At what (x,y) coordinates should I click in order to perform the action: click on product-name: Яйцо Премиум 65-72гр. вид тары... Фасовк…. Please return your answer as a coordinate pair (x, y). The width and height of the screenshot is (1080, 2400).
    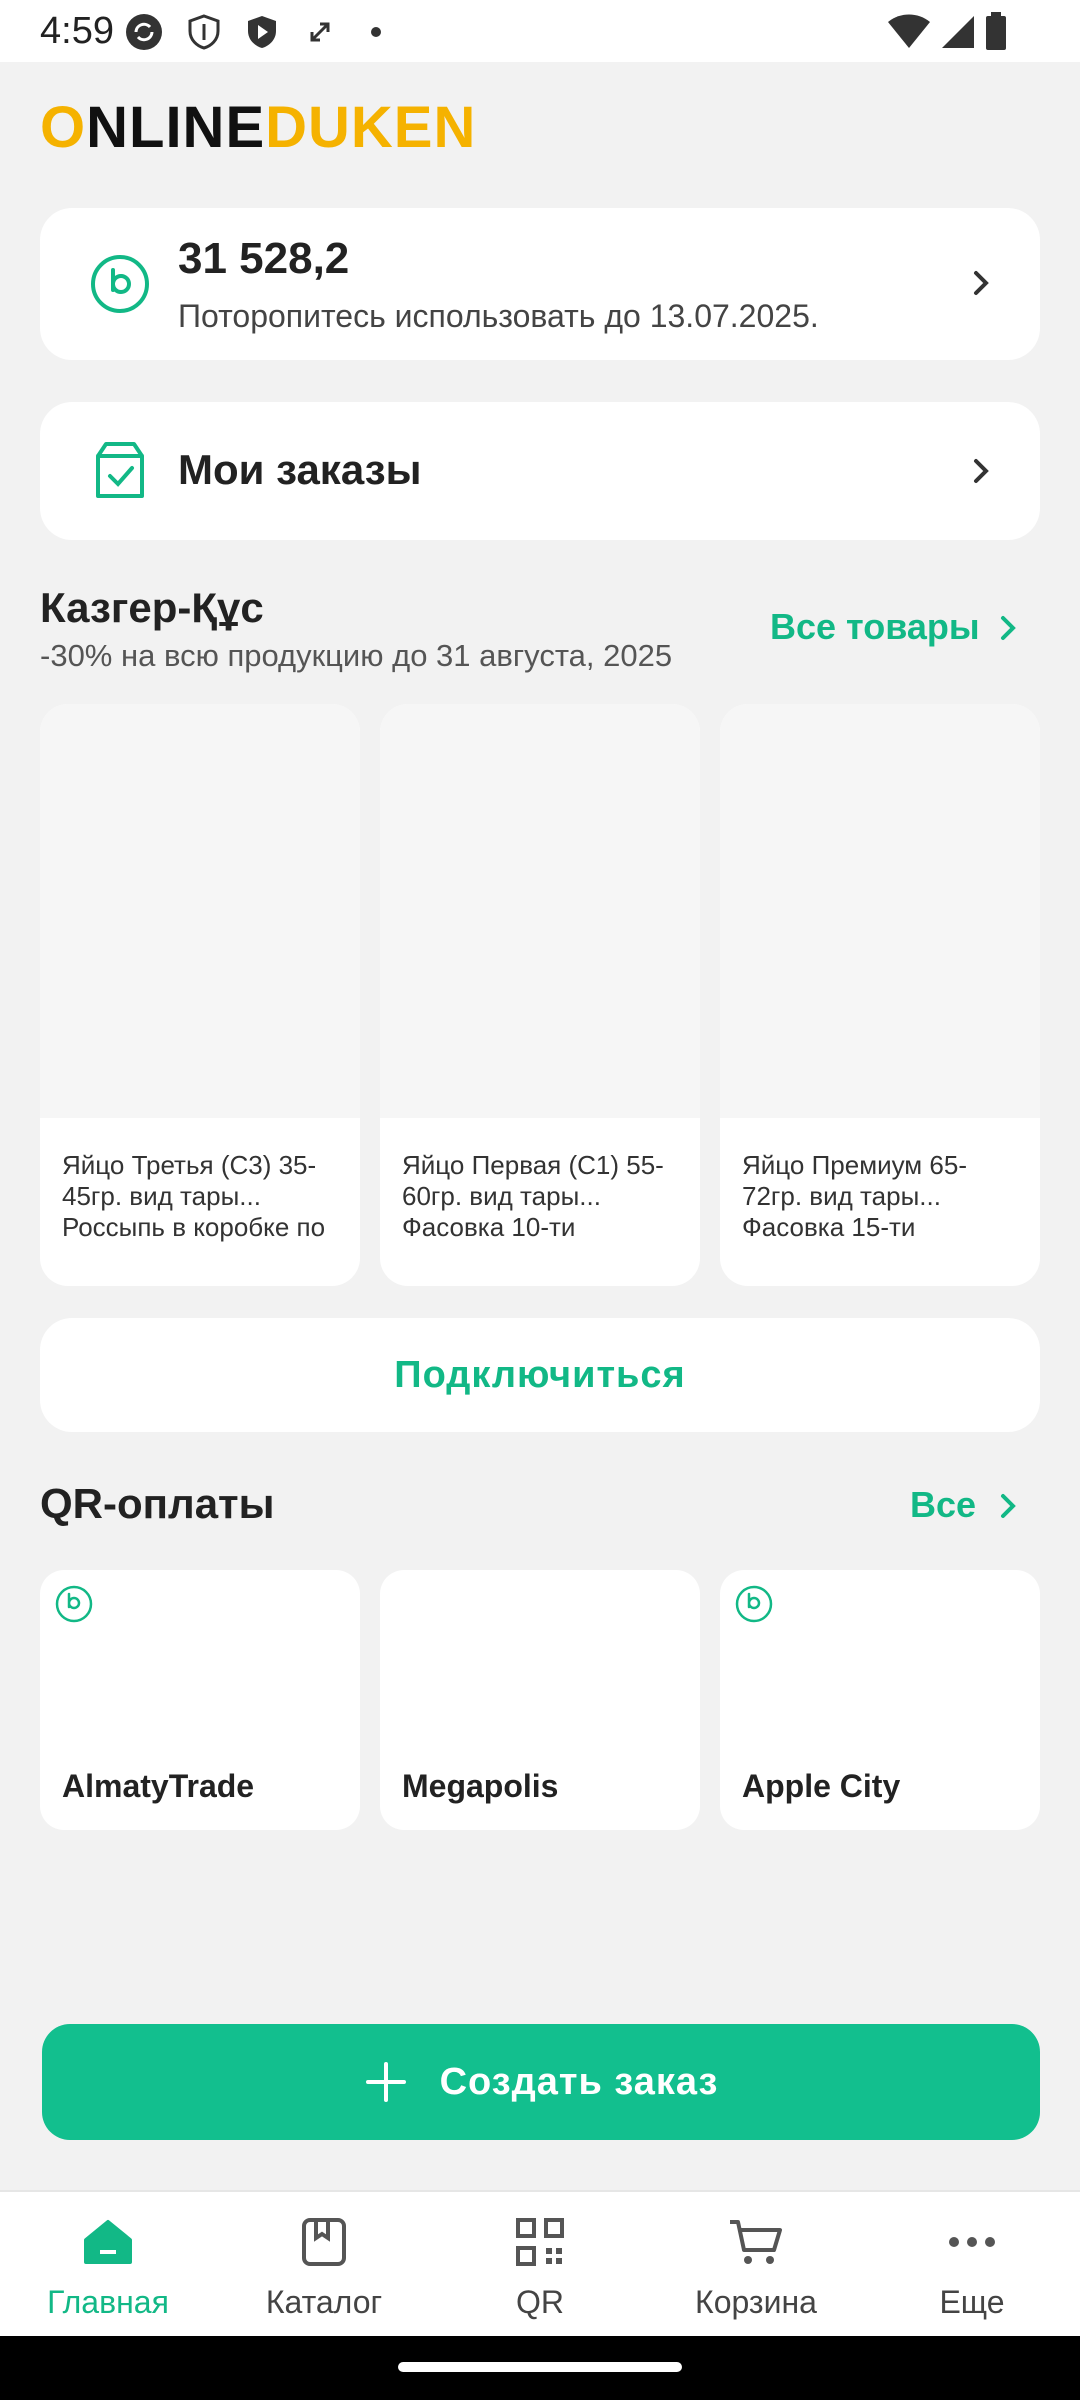
    Looking at the image, I should click on (854, 1196).